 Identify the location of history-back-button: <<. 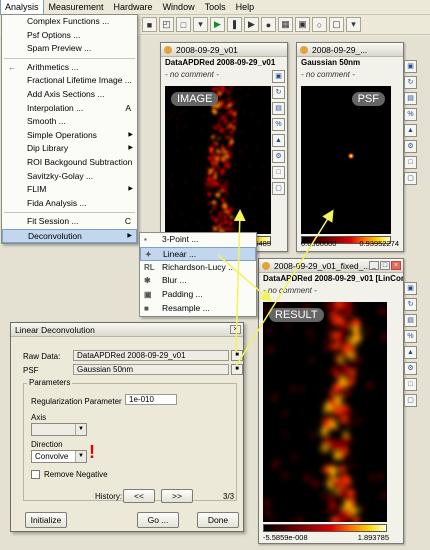
(139, 496).